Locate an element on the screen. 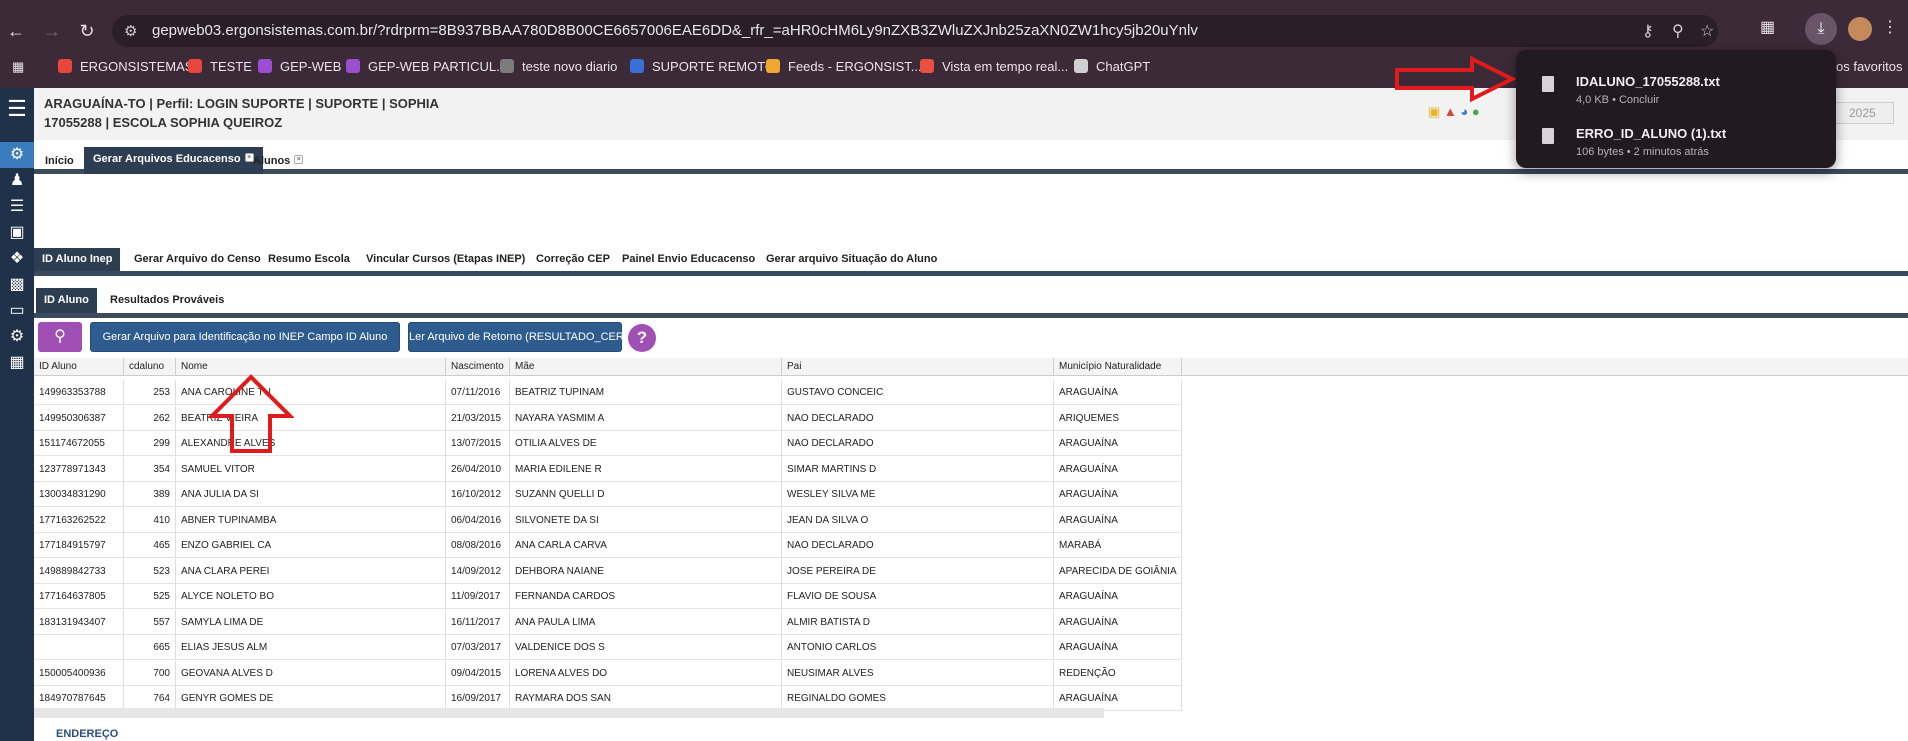 The height and width of the screenshot is (741, 1908). cell-nascimento: 14/09/2012 is located at coordinates (478, 571).